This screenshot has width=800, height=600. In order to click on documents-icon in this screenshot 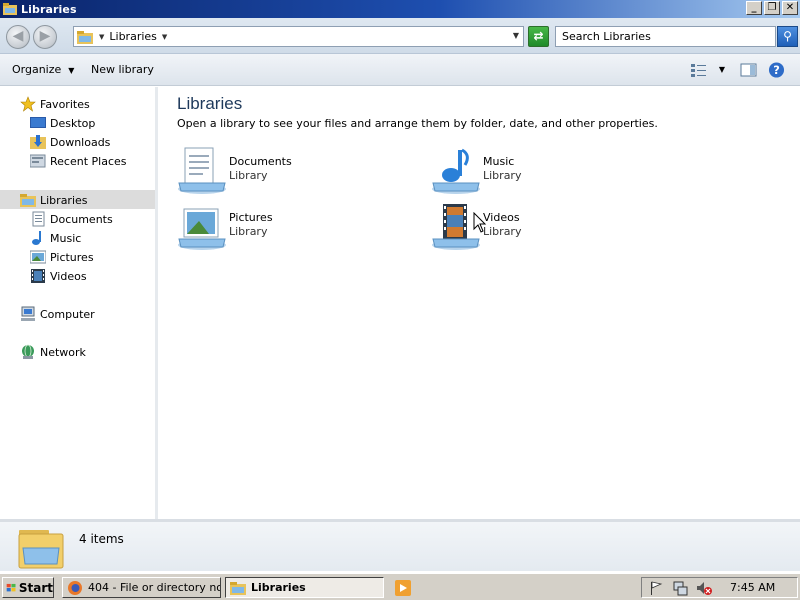, I will do `click(38, 219)`.